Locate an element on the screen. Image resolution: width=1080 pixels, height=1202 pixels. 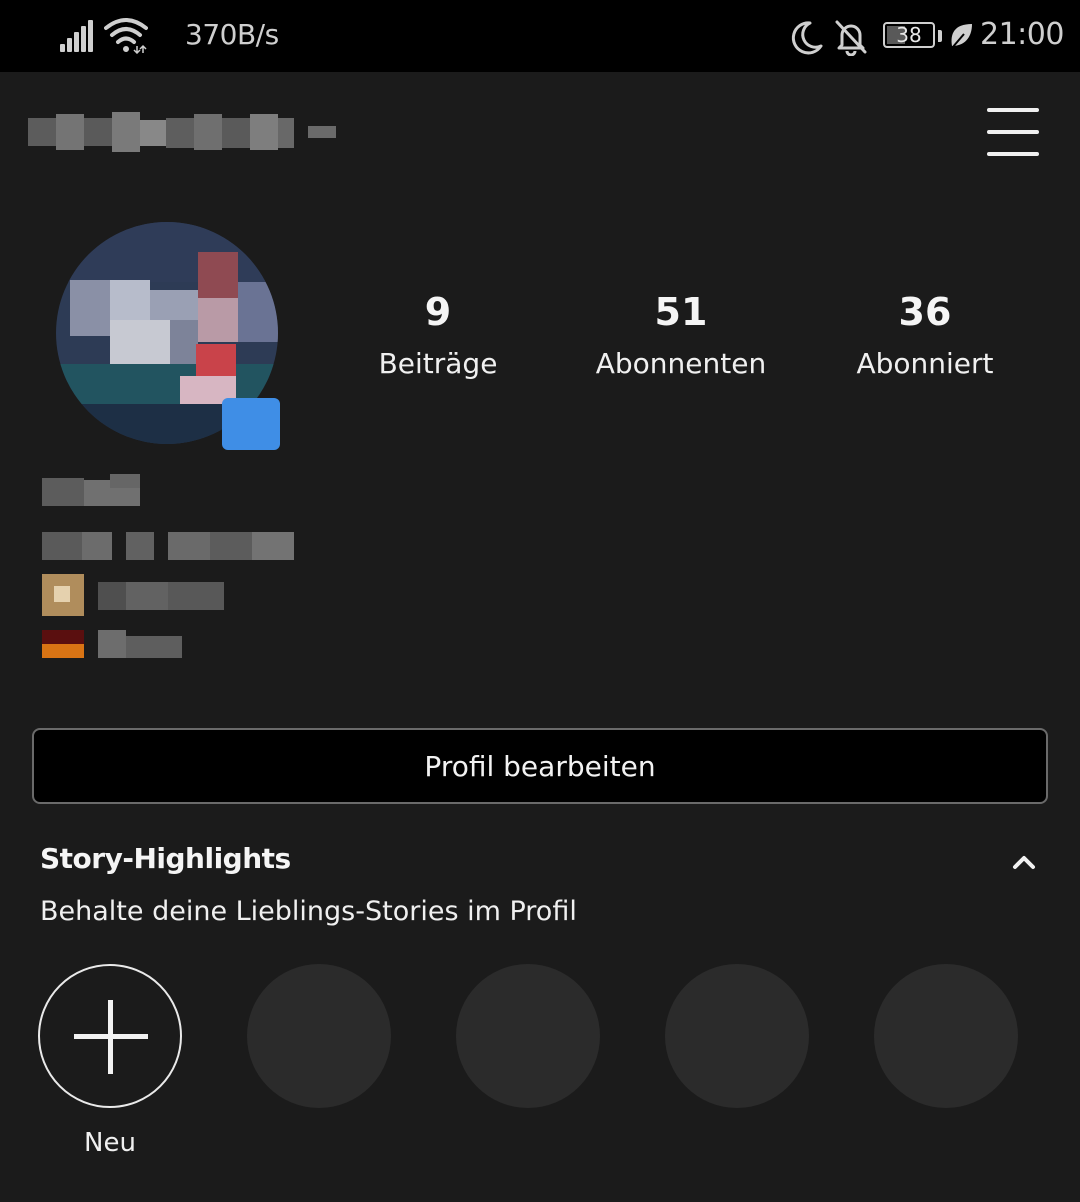
signal-icon is located at coordinates (77, 36).